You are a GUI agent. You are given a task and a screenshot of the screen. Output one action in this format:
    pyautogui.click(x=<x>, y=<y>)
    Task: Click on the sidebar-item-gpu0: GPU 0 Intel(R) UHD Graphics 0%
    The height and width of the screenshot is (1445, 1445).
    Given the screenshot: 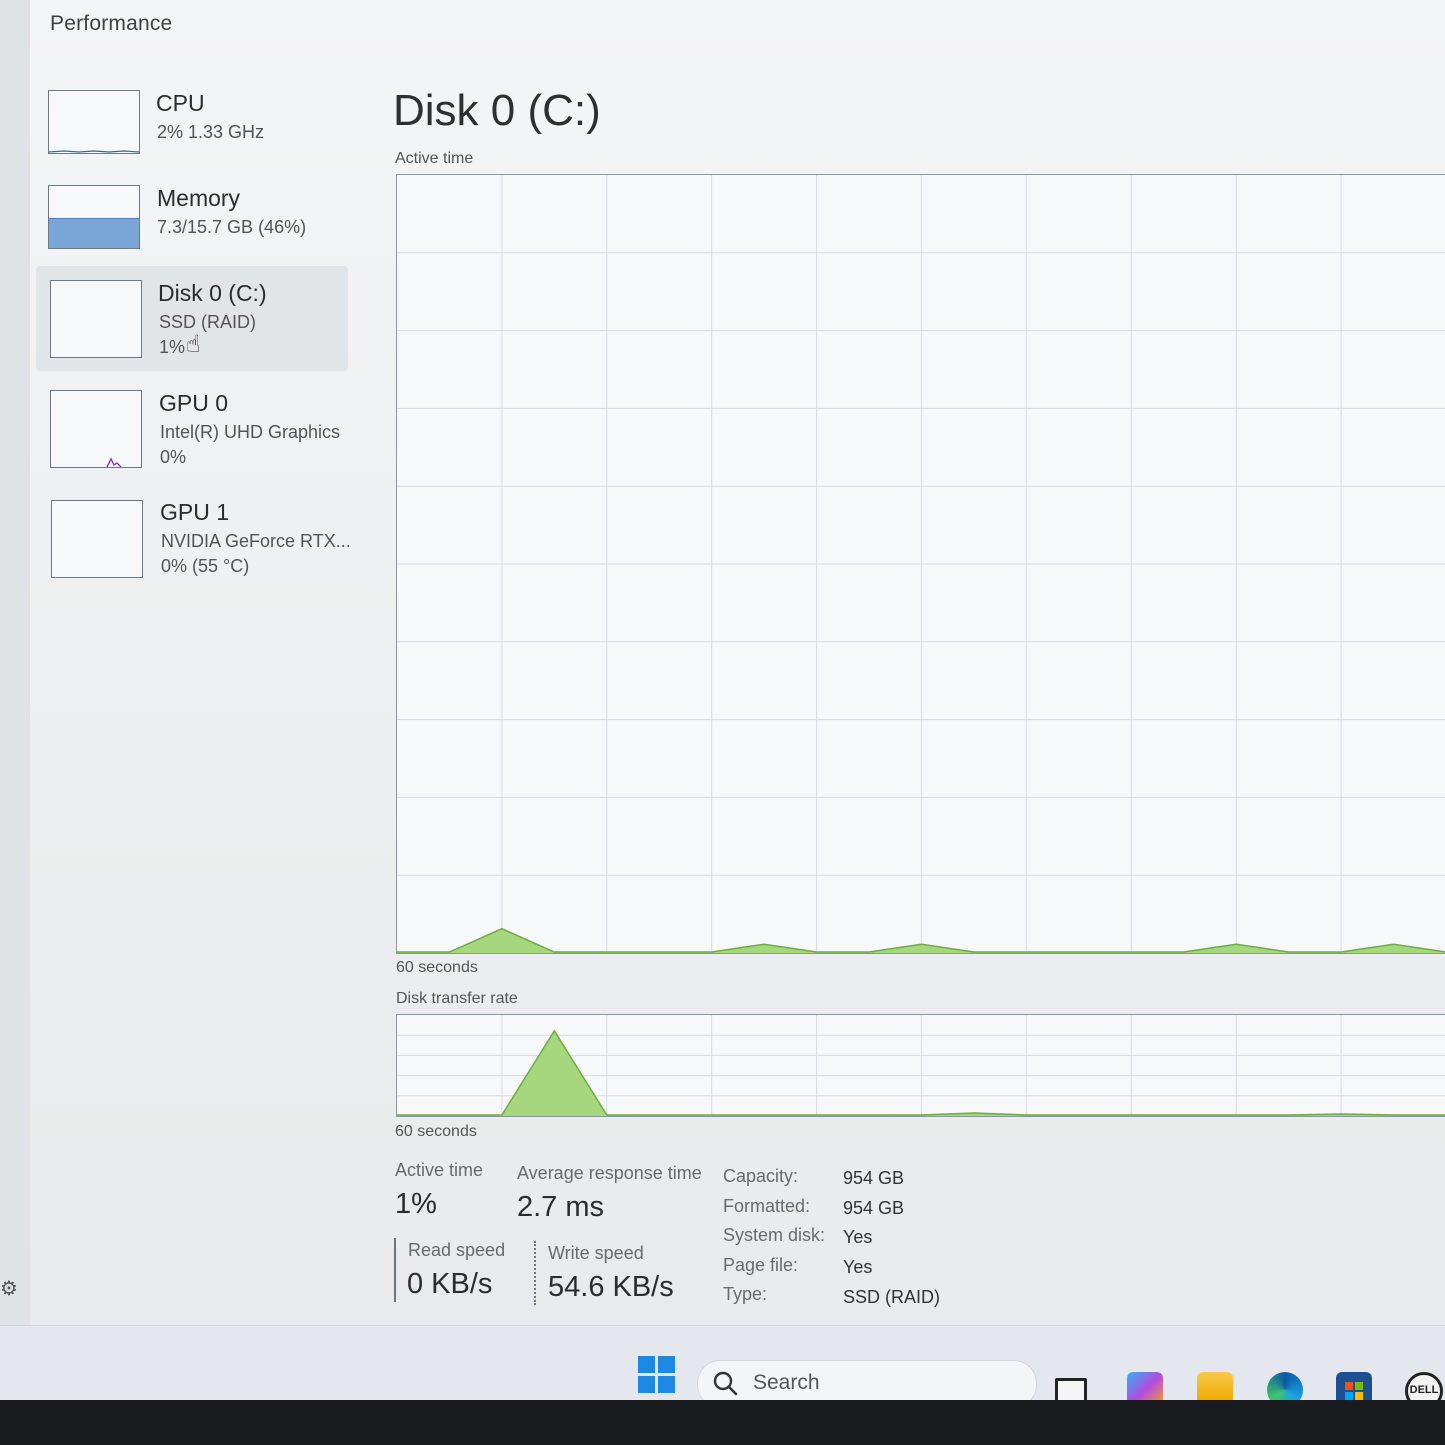 What is the action you would take?
    pyautogui.click(x=192, y=432)
    